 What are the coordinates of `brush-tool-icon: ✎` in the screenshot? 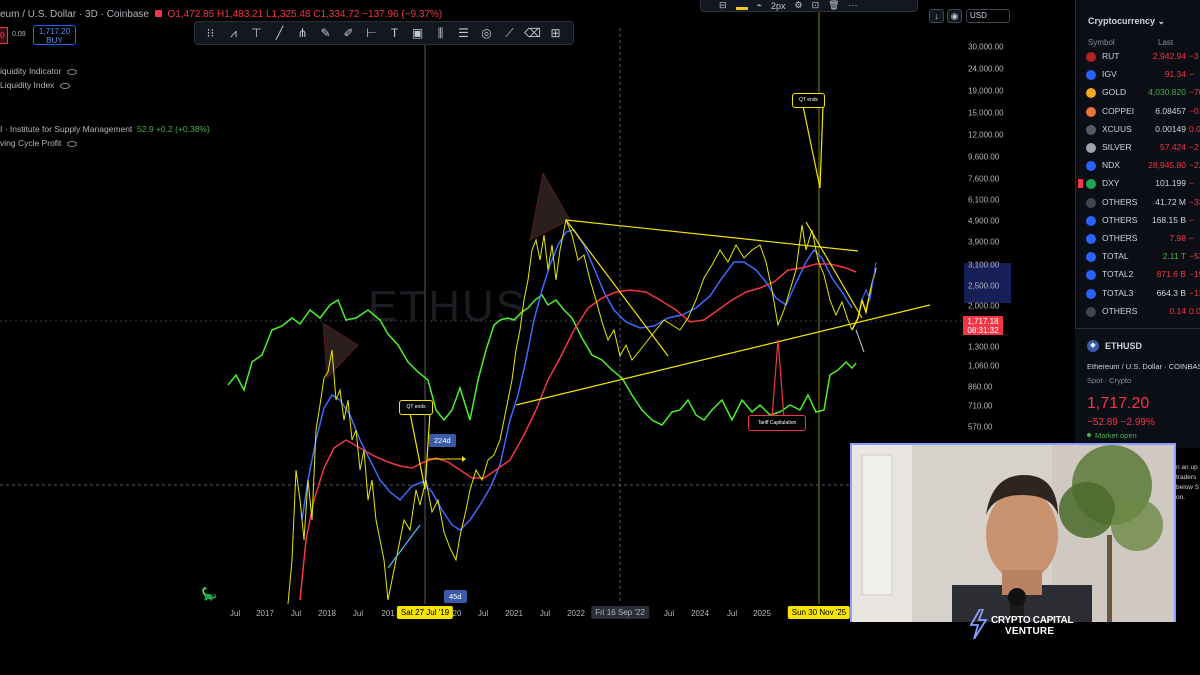 It's located at (325, 33).